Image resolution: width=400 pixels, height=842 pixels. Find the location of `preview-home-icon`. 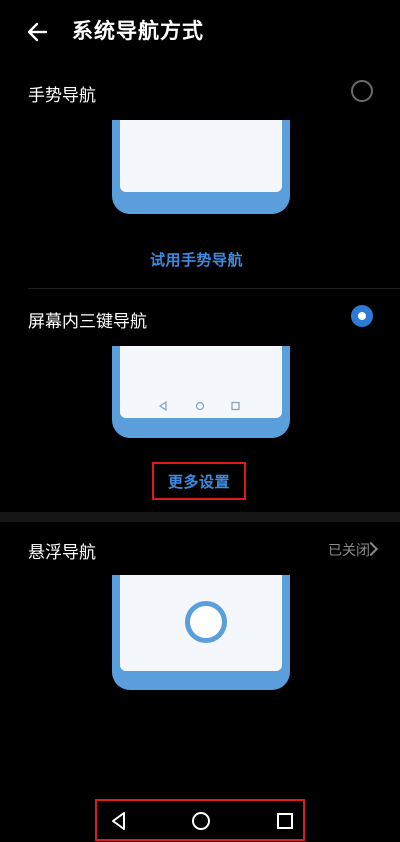

preview-home-icon is located at coordinates (200, 406).